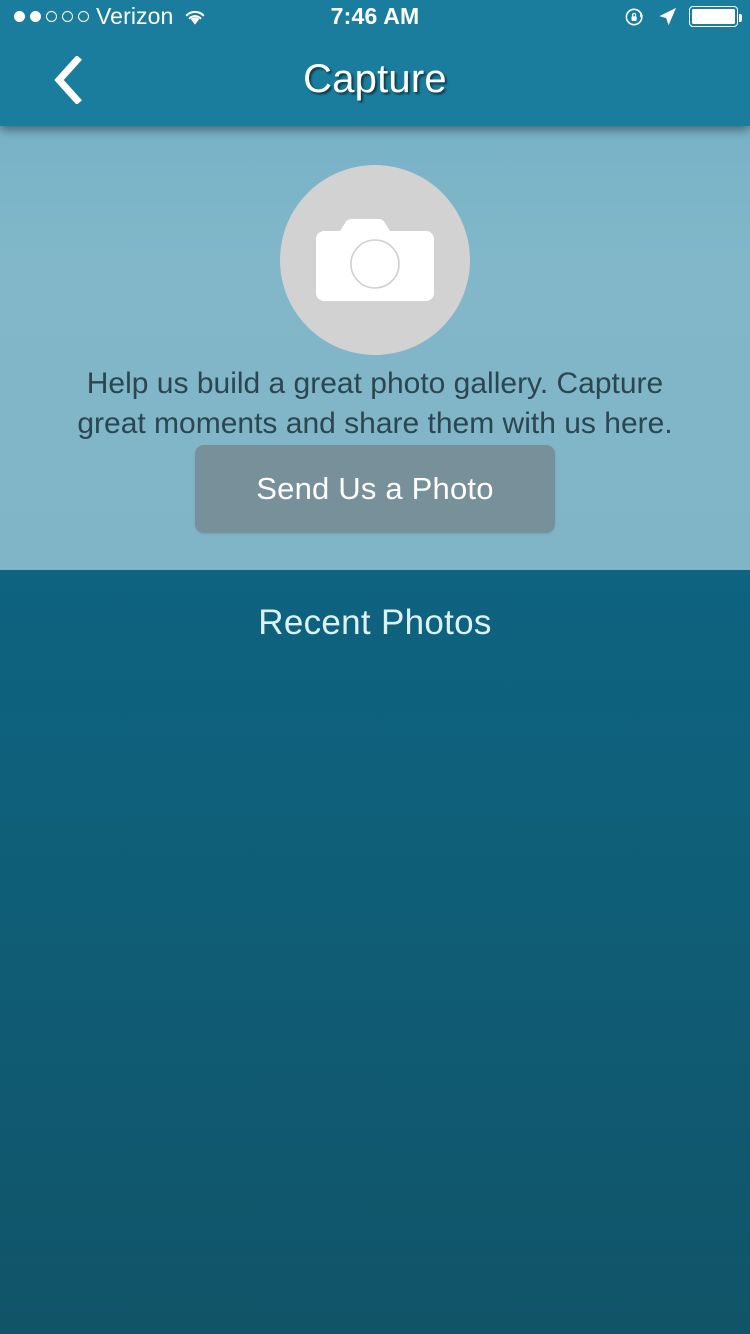 The height and width of the screenshot is (1334, 750). I want to click on status-bar-right, so click(683, 17).